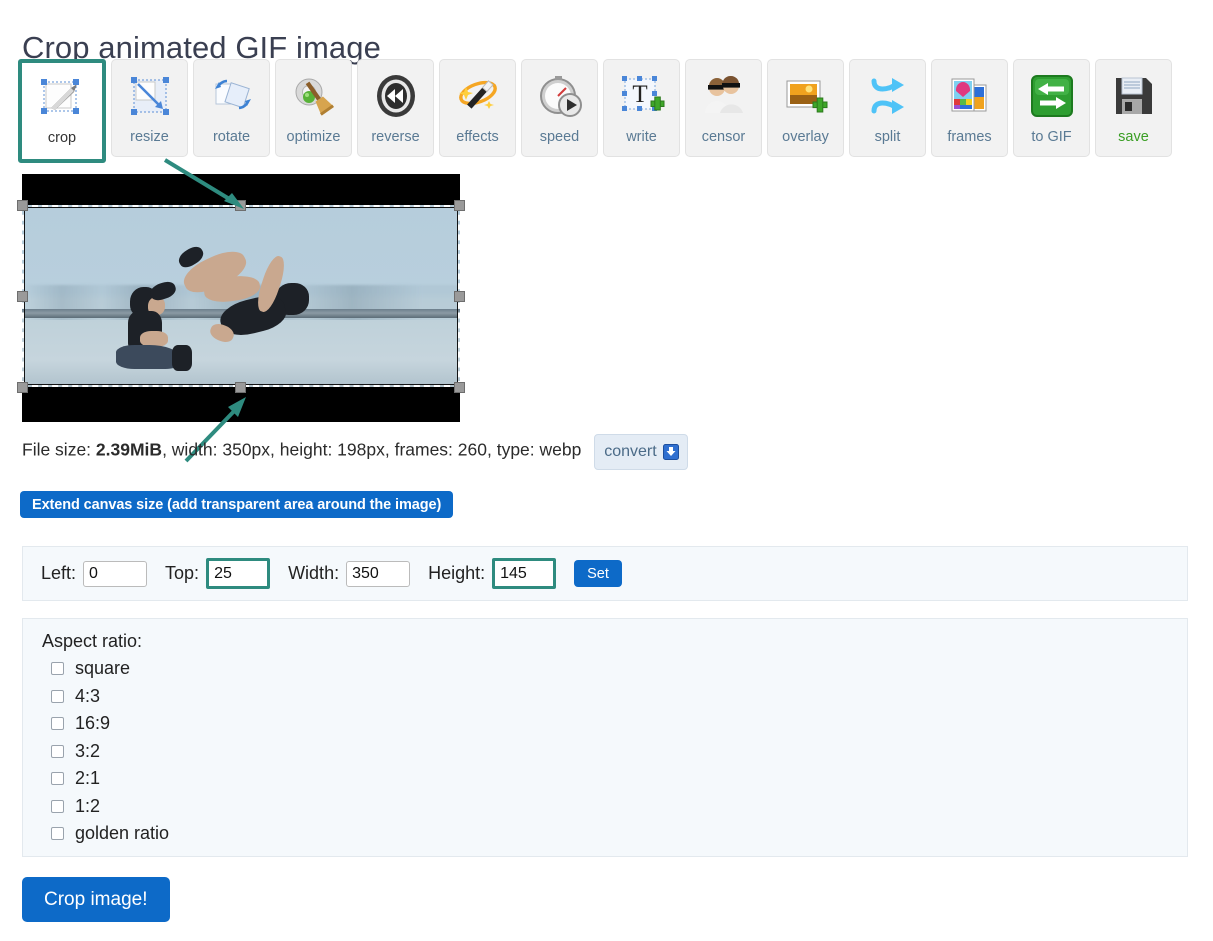  I want to click on tool-label: effects, so click(477, 137).